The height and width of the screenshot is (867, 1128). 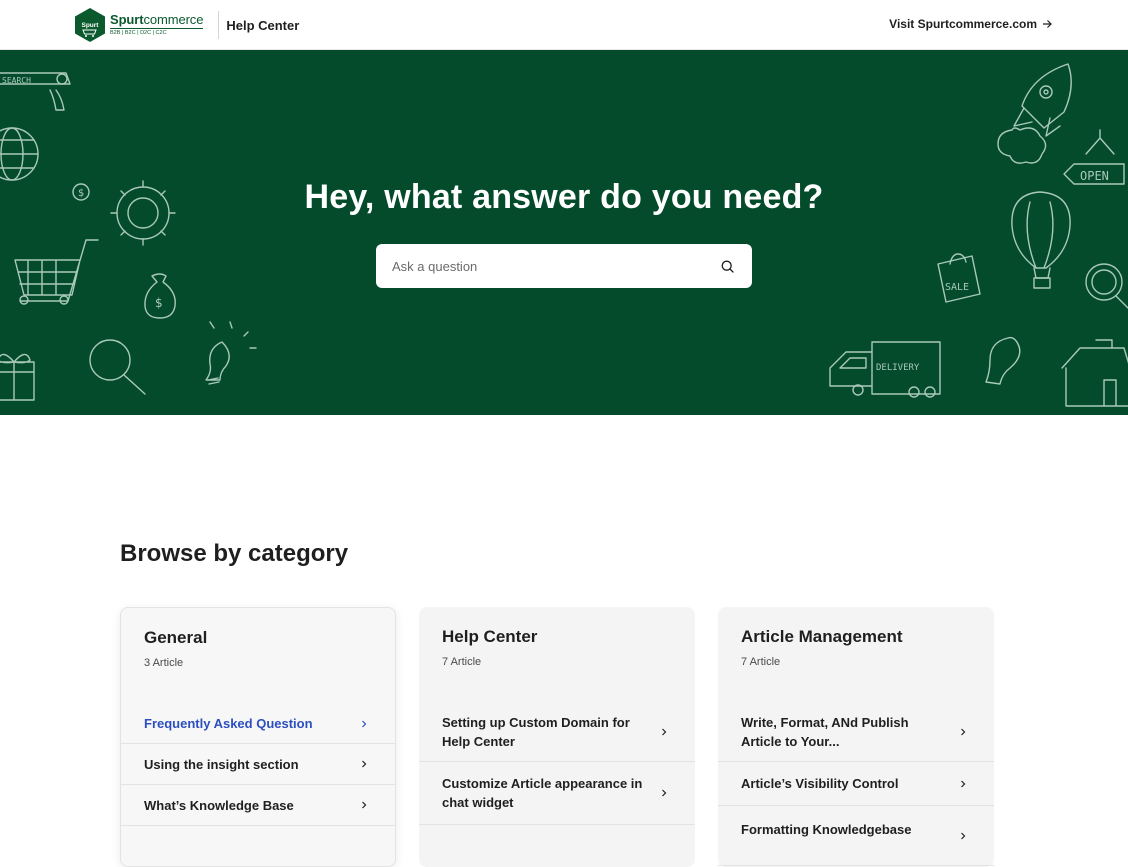 What do you see at coordinates (176, 637) in the screenshot?
I see `category-title: General` at bounding box center [176, 637].